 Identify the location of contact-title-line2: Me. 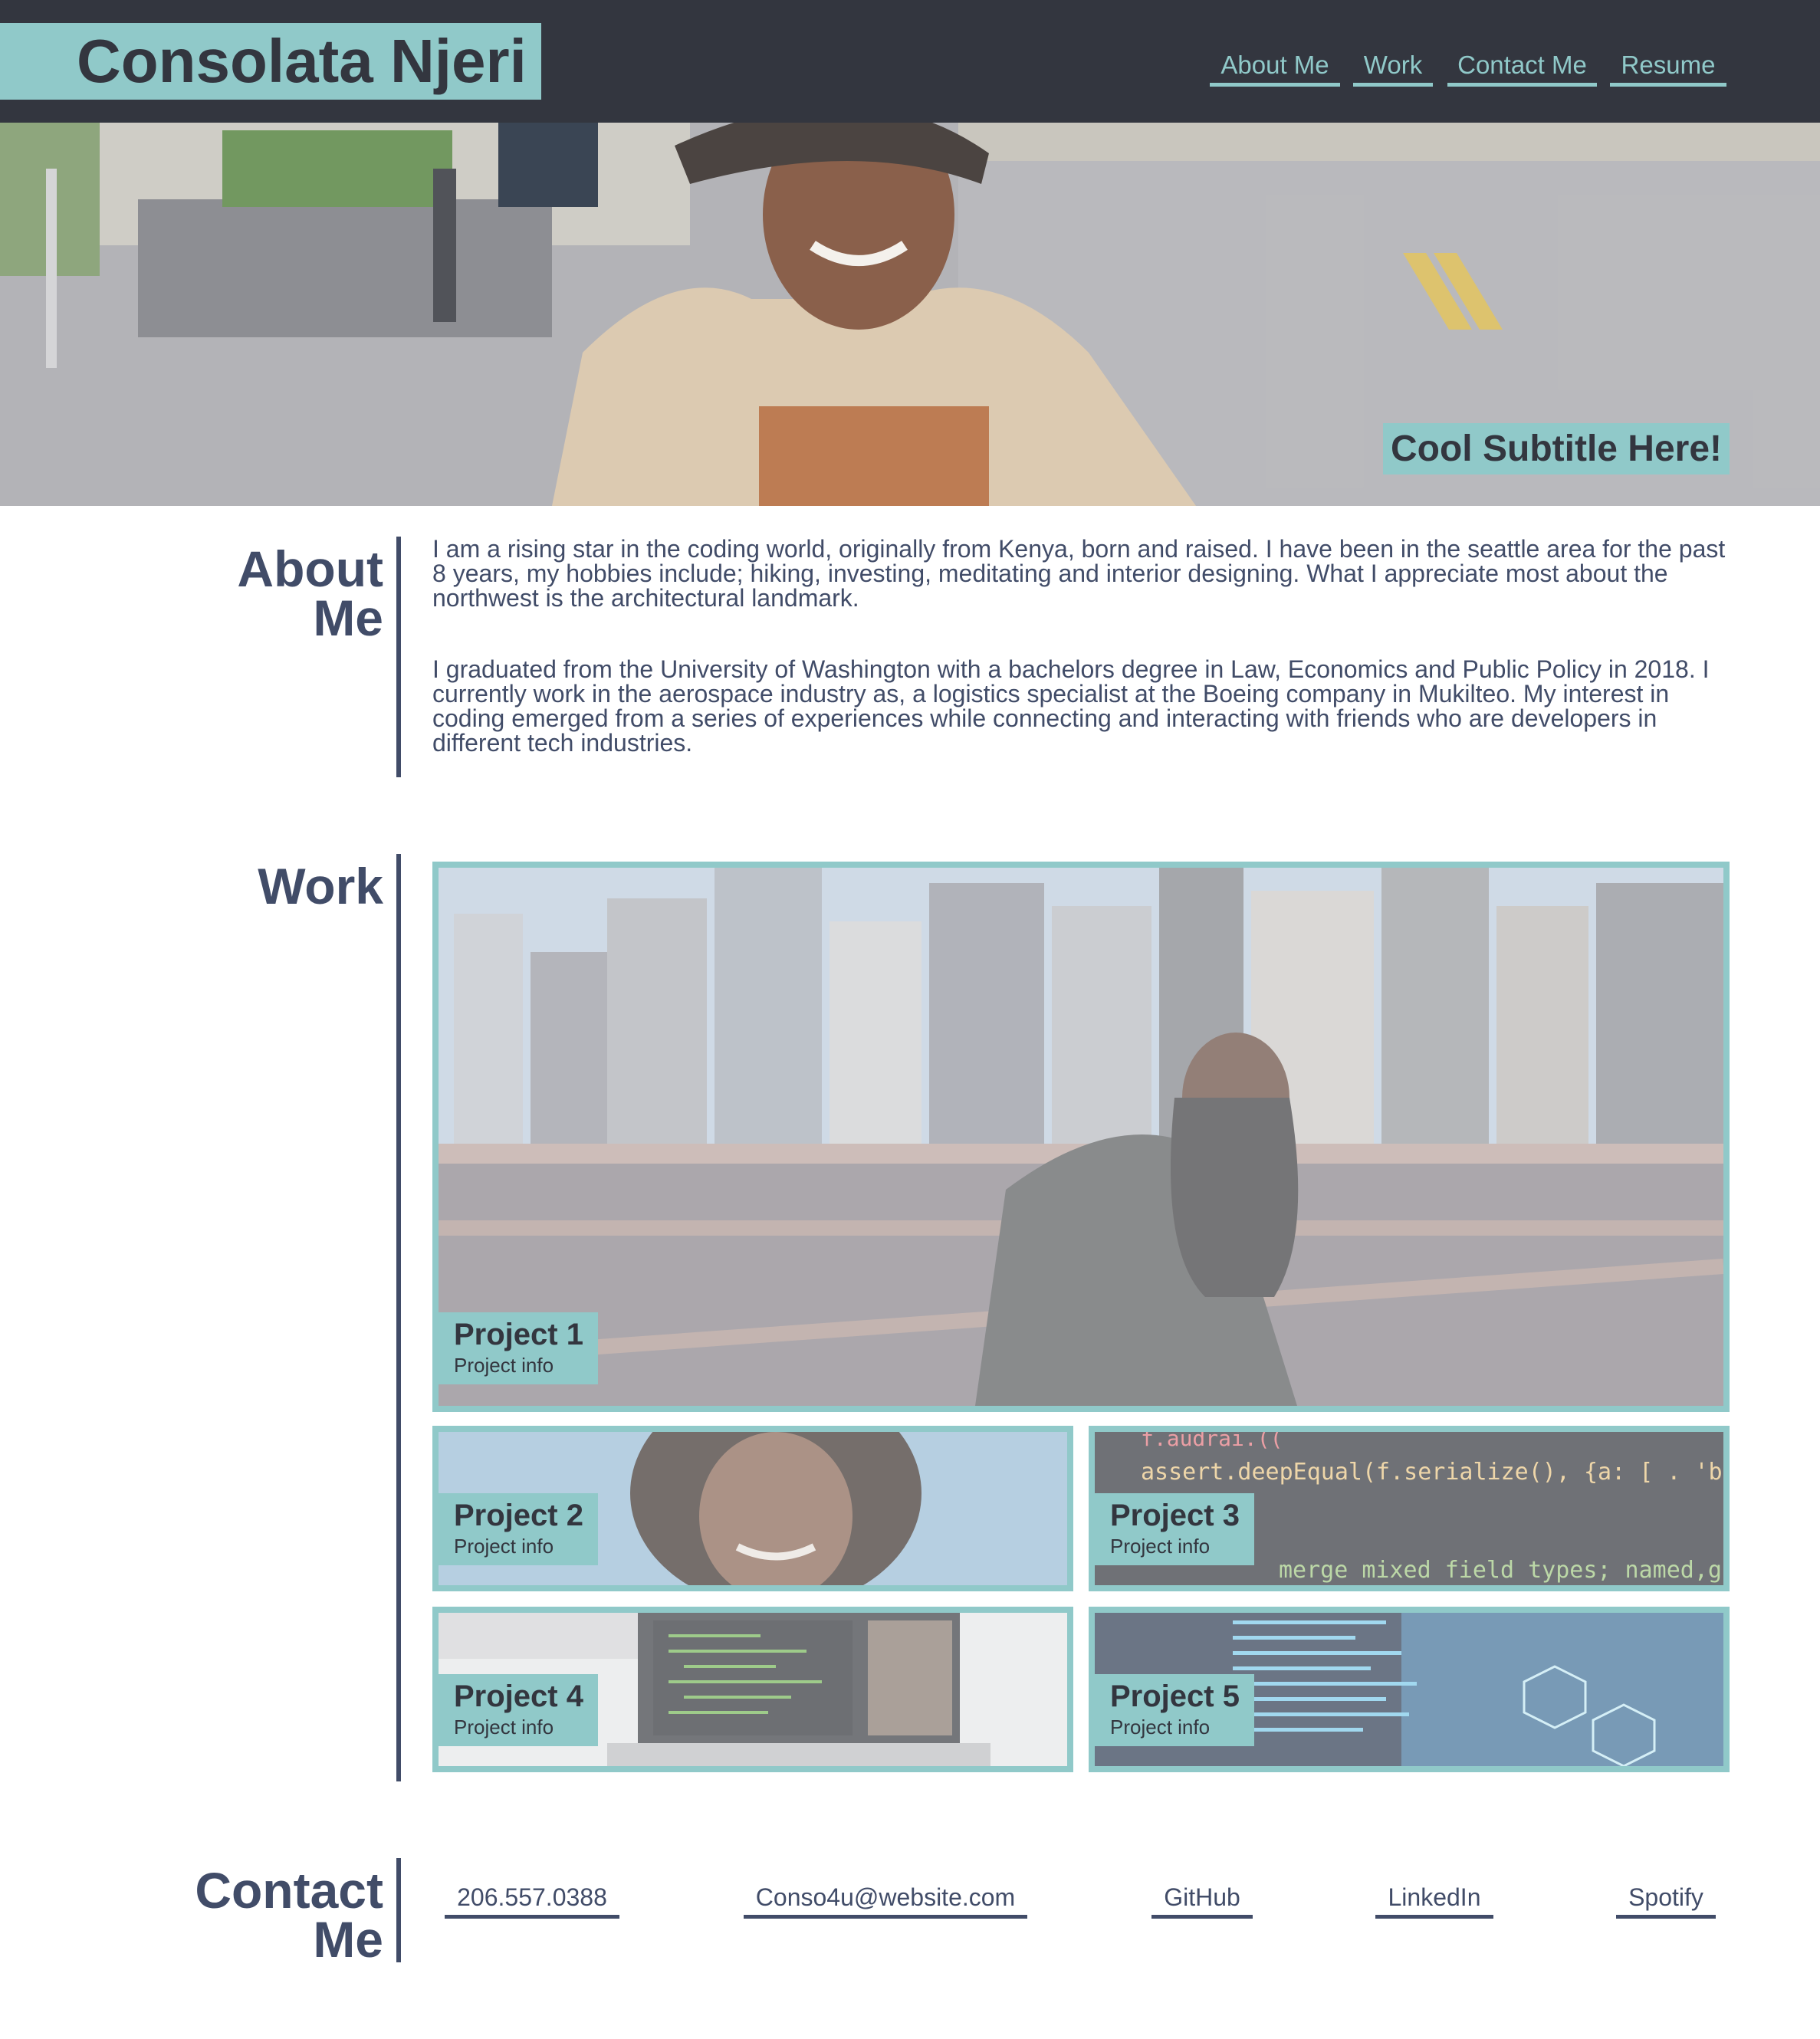
(348, 1939).